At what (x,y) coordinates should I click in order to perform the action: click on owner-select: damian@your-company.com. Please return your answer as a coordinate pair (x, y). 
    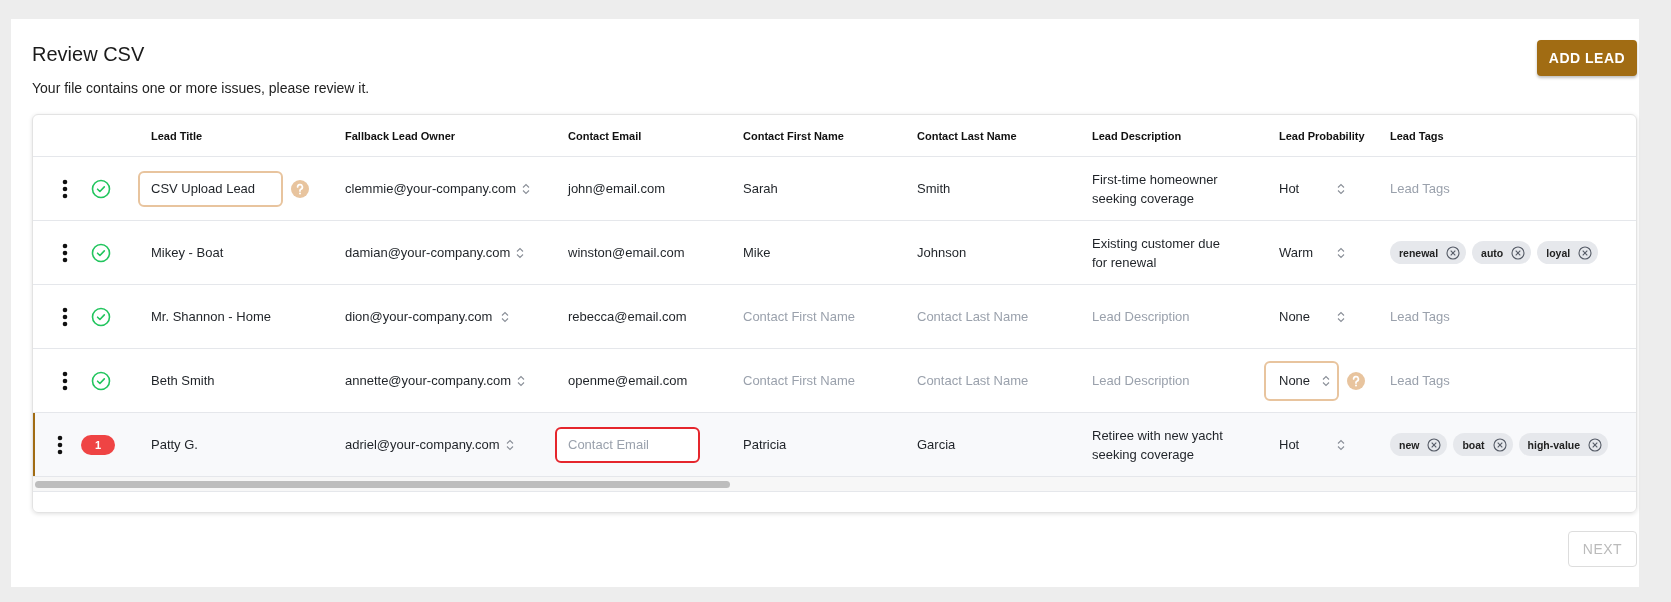
    Looking at the image, I should click on (435, 252).